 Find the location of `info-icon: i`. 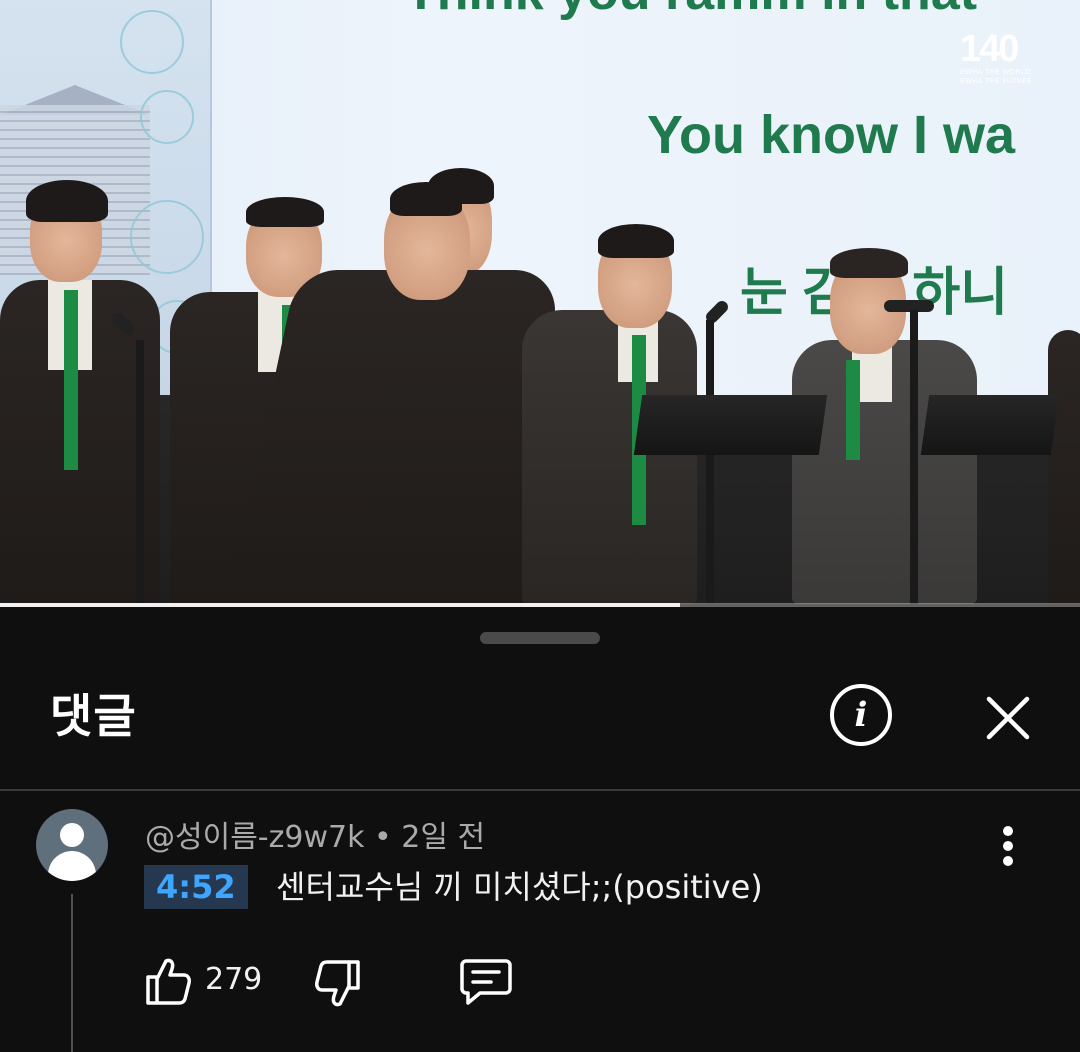

info-icon: i is located at coordinates (861, 715).